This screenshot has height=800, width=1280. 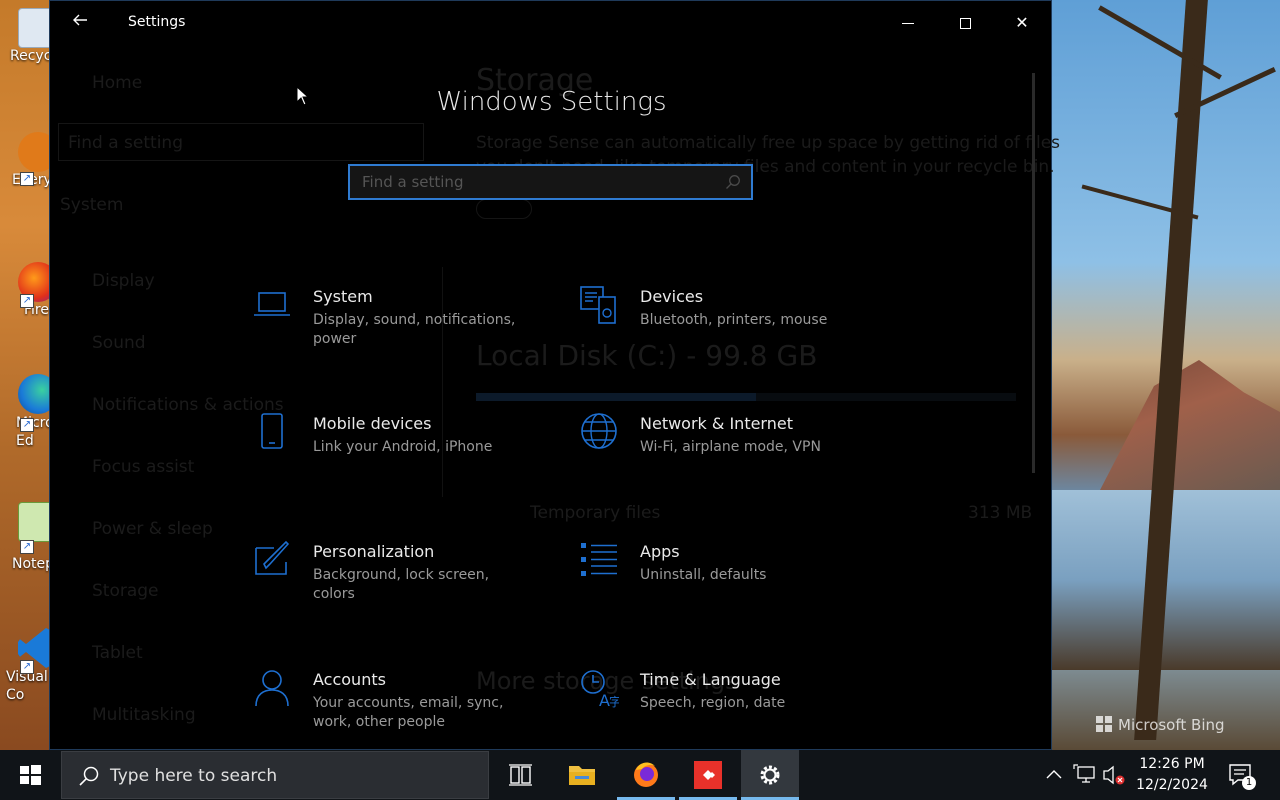 I want to click on find-setting-search, so click(x=550, y=182).